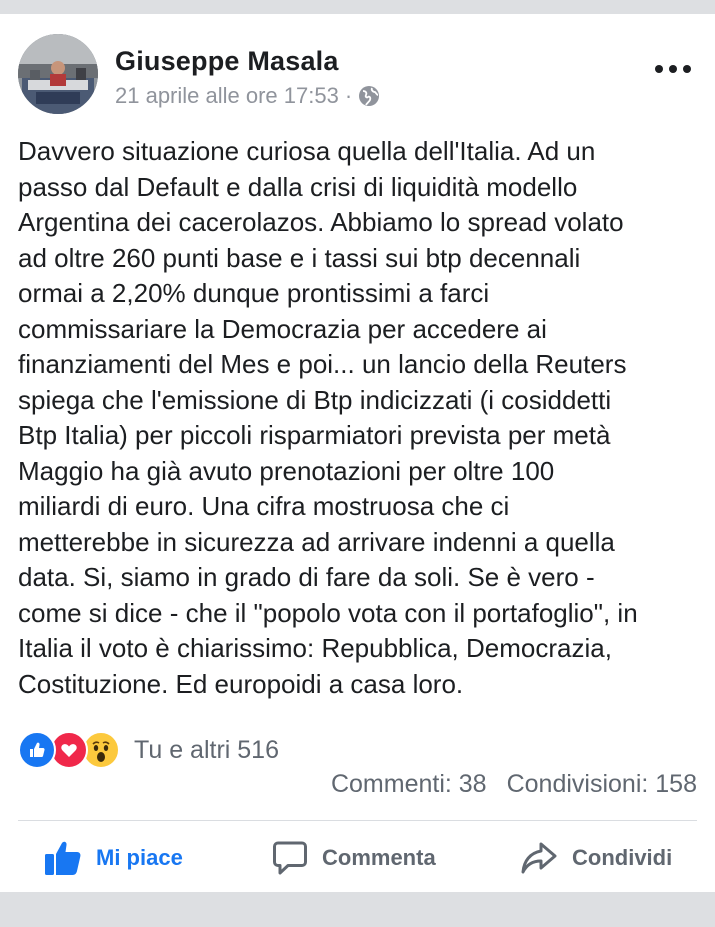  I want to click on post-actions: Mi piace Commenta Condividi, so click(357, 858).